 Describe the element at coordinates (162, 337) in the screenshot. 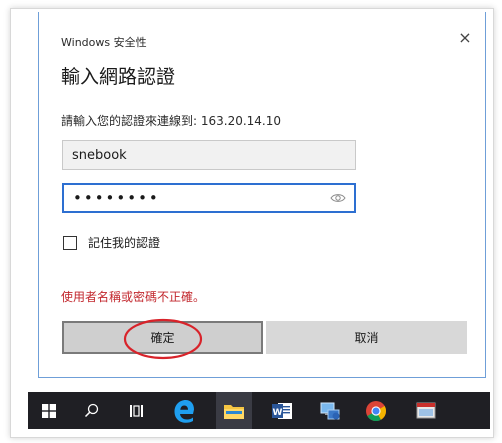

I see `ok-button: 確定` at that location.